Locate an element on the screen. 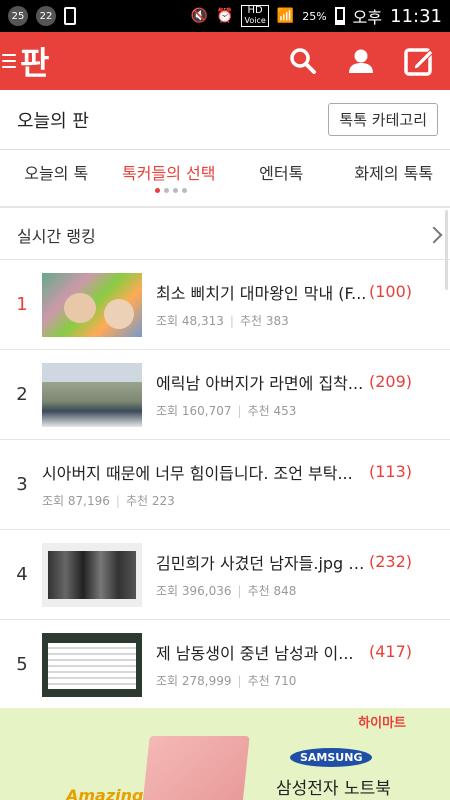 The height and width of the screenshot is (800, 450). hd-voice-icon: HD Voice is located at coordinates (255, 16).